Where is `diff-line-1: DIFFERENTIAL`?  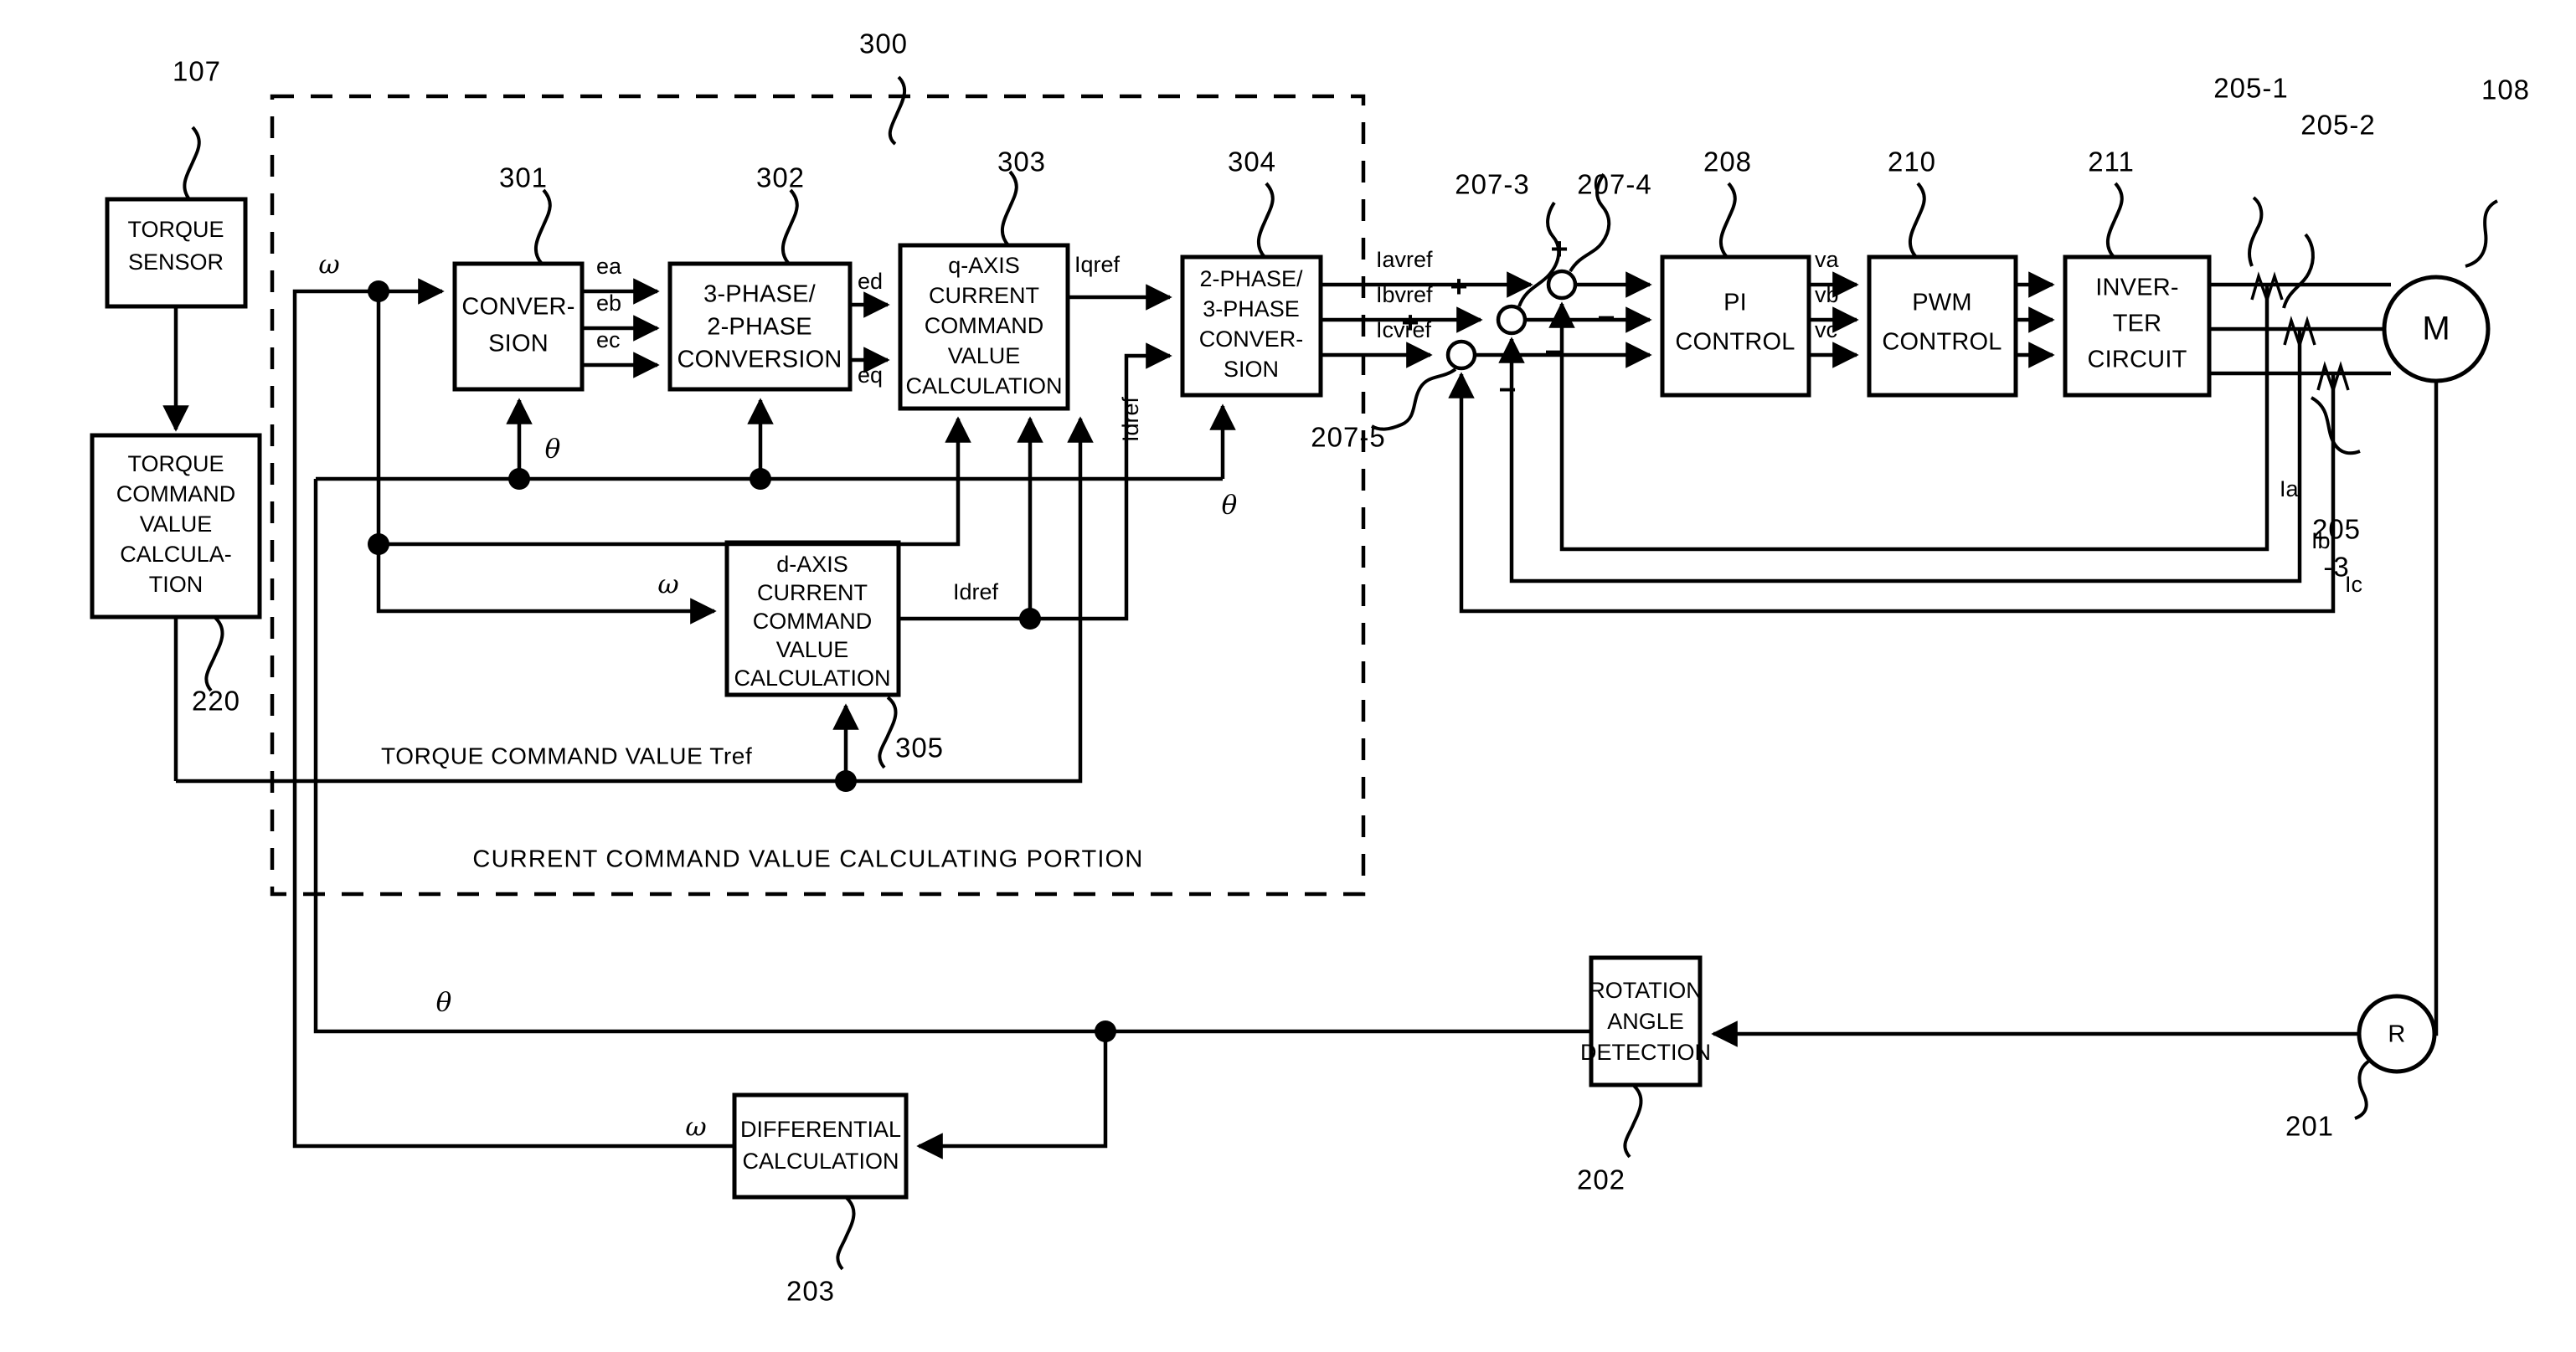 diff-line-1: DIFFERENTIAL is located at coordinates (820, 1129).